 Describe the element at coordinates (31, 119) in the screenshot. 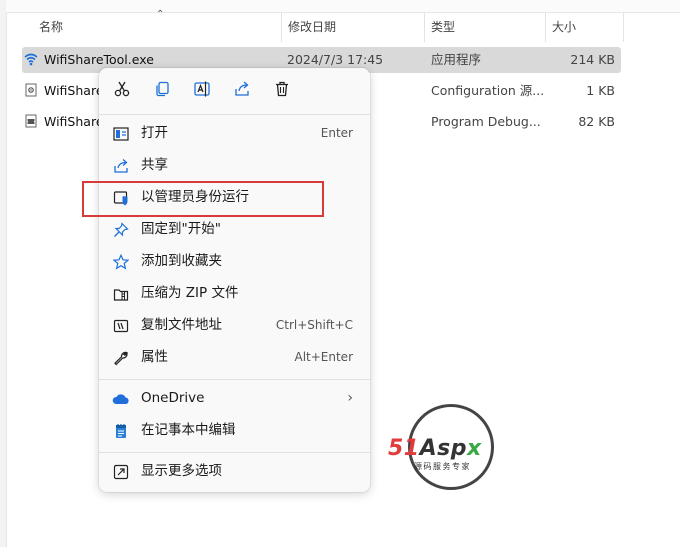

I see `debug-file-icon` at that location.